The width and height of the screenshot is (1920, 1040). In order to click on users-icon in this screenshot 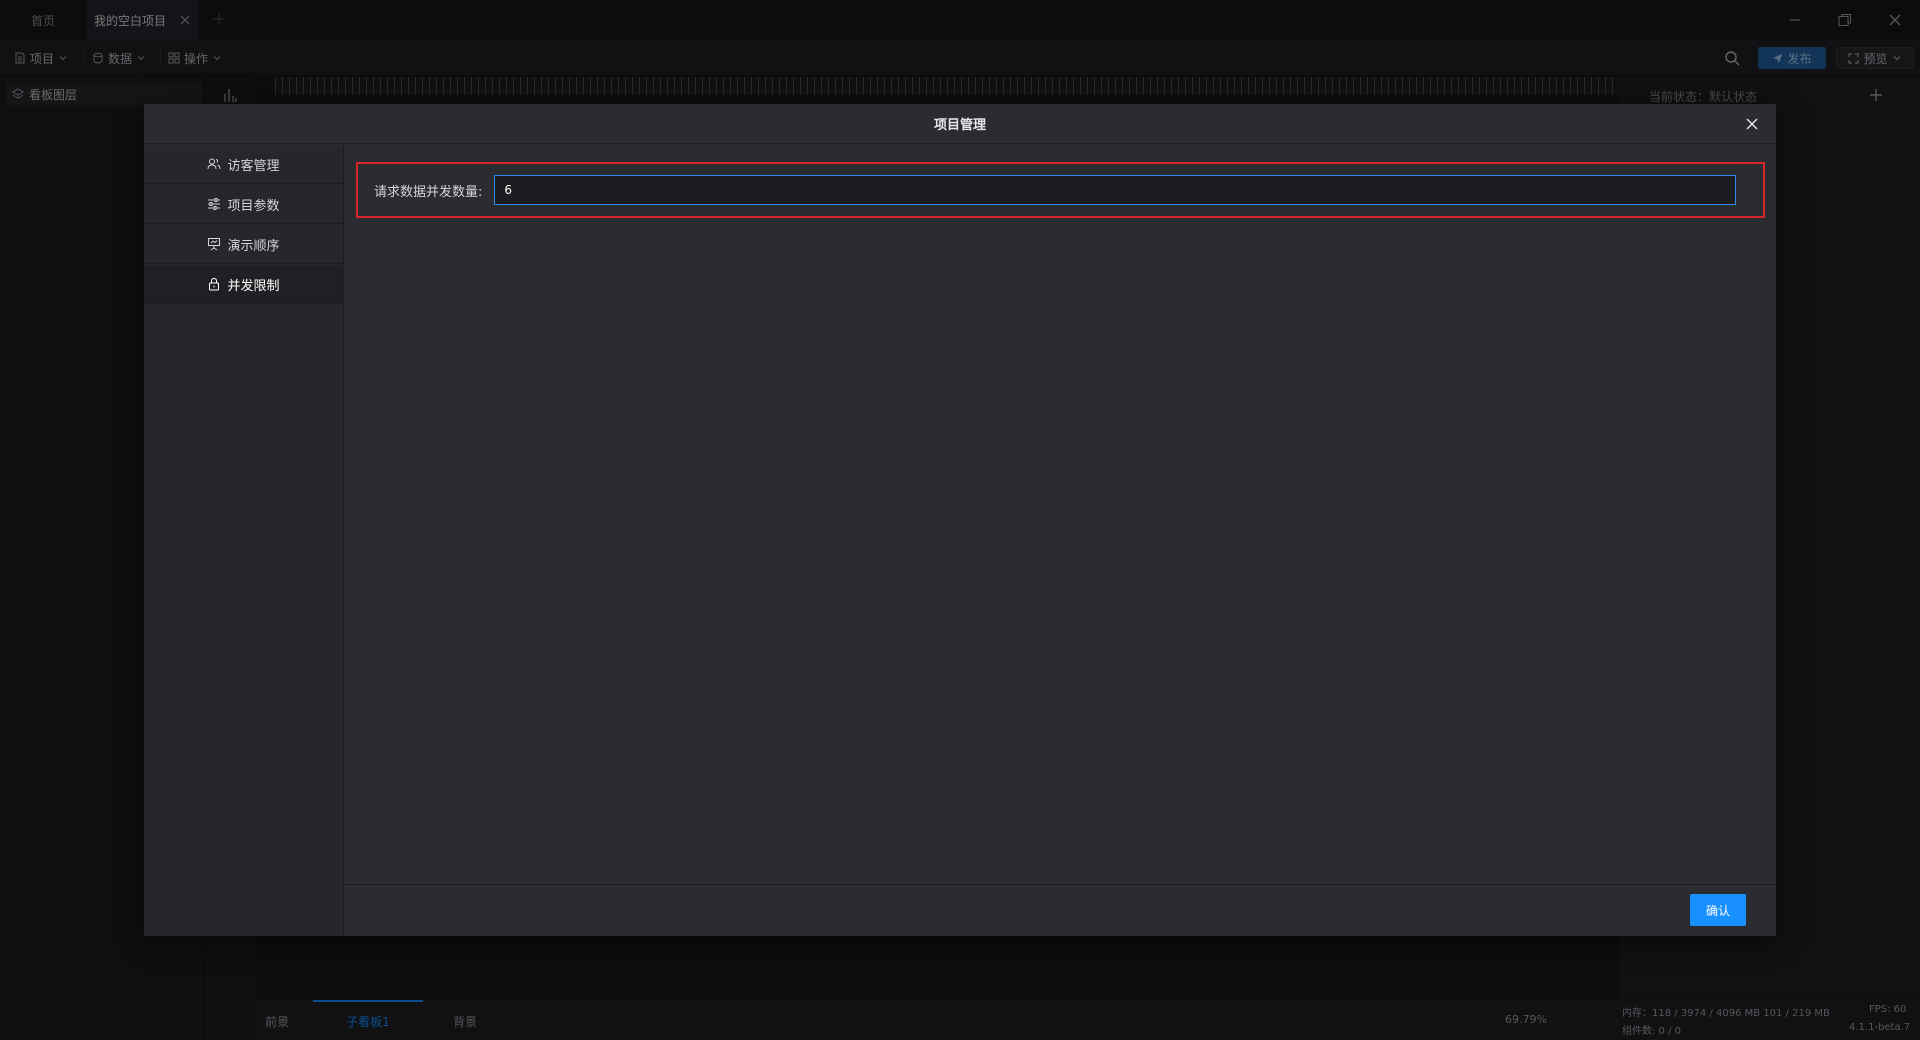, I will do `click(214, 164)`.